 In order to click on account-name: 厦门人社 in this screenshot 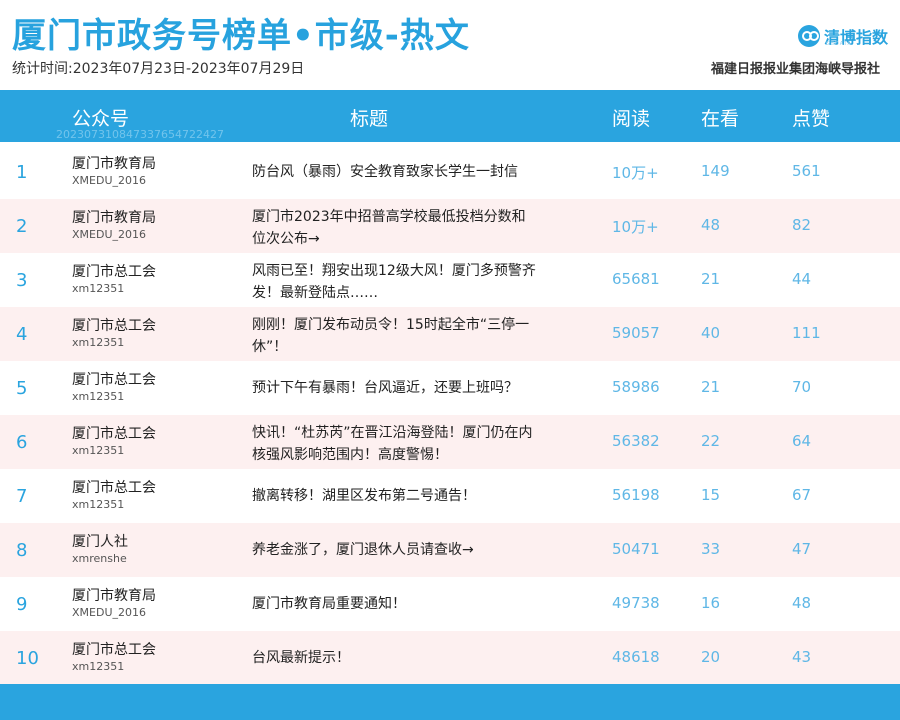, I will do `click(100, 541)`.